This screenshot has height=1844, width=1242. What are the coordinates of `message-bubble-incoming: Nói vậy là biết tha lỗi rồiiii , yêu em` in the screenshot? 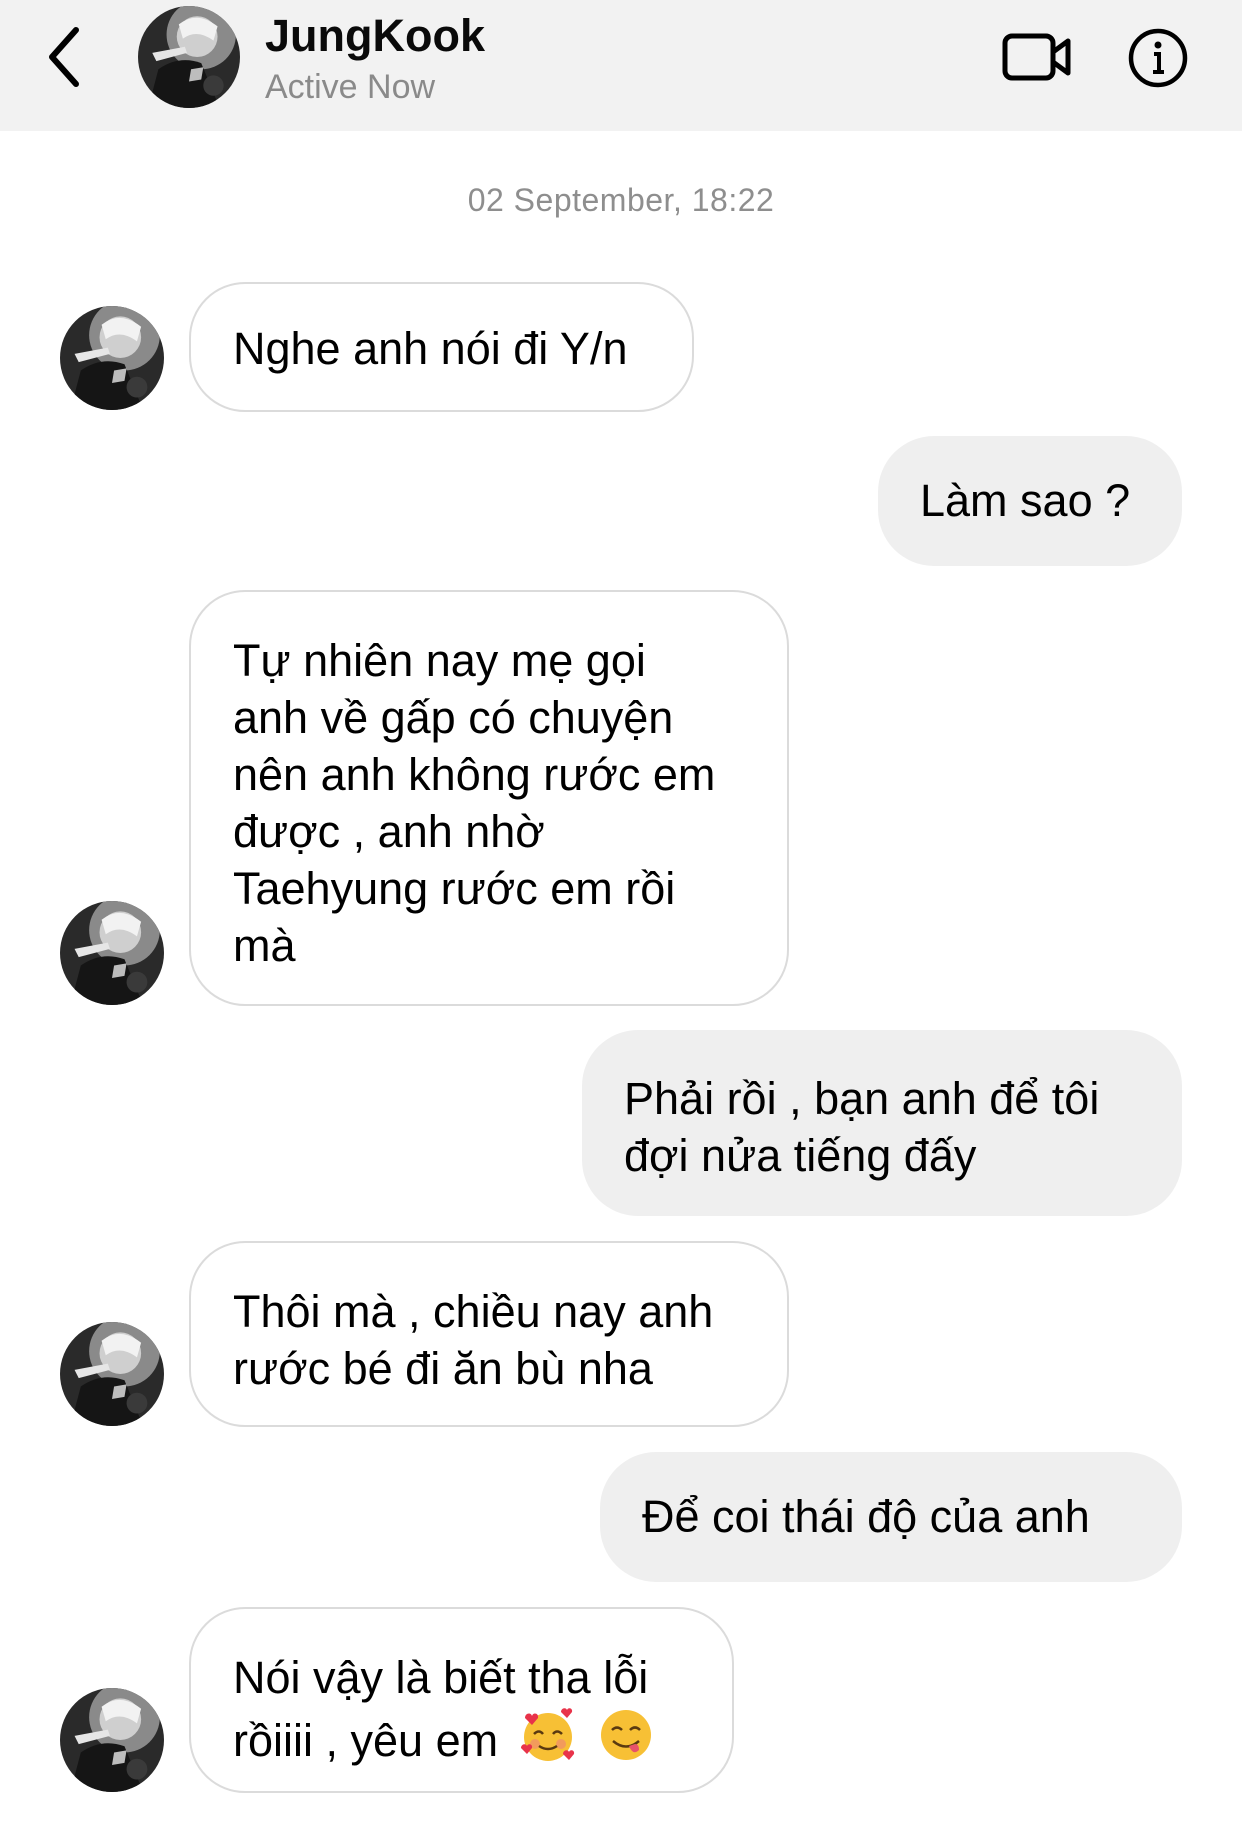 It's located at (461, 1700).